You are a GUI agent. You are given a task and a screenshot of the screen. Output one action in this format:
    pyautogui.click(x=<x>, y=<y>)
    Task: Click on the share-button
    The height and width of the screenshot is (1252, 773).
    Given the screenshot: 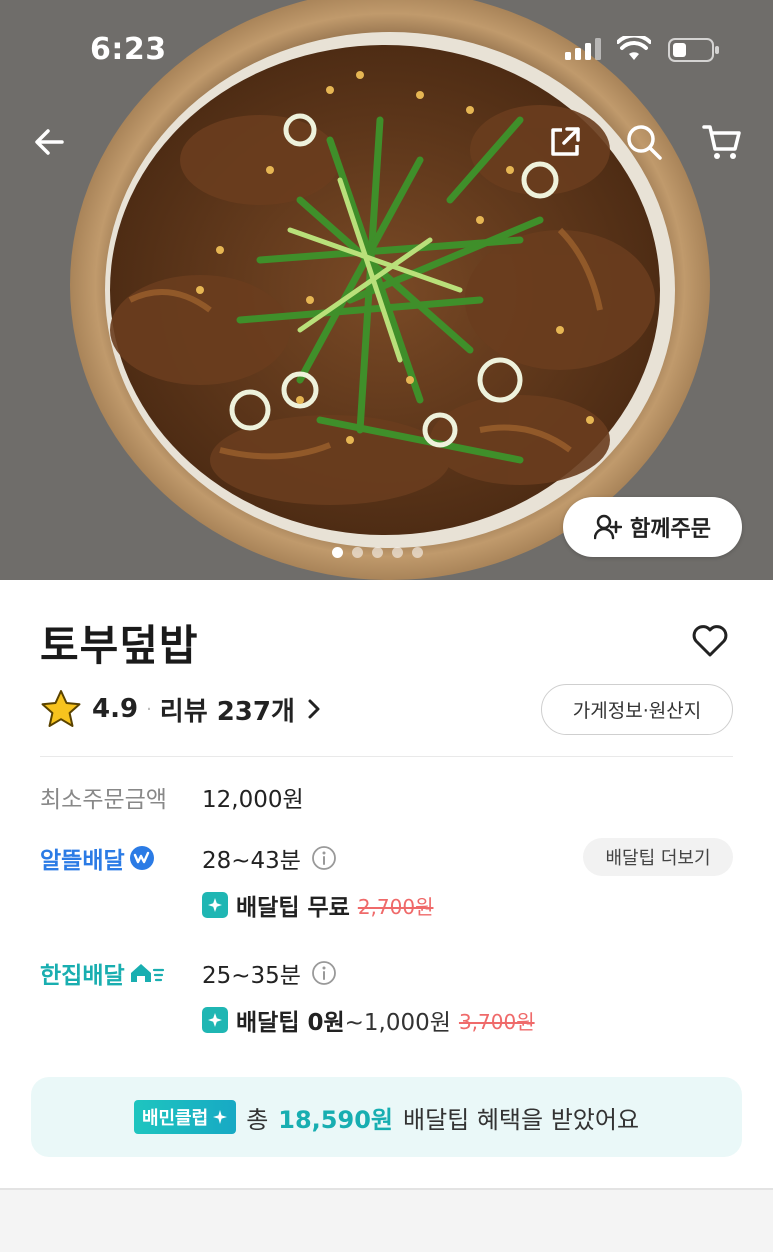 What is the action you would take?
    pyautogui.click(x=565, y=142)
    